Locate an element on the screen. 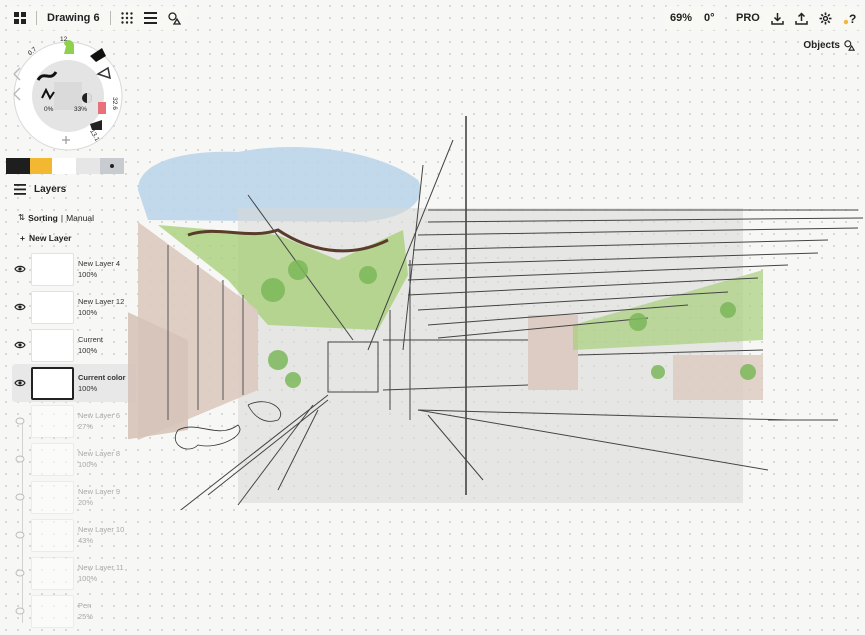  brush-wheel: 12 0.7 32.6 13.1 0% 33% is located at coordinates (70, 94).